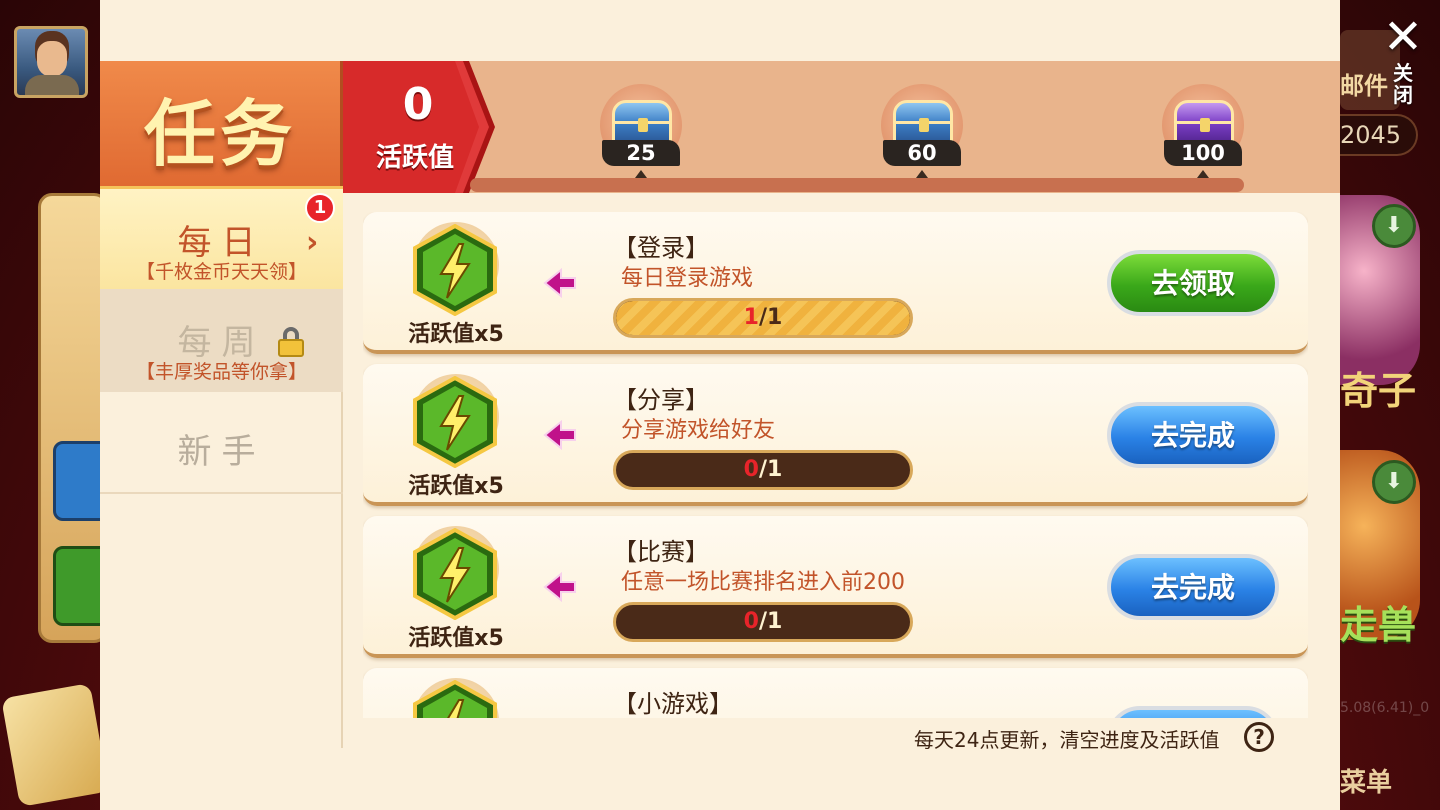 The width and height of the screenshot is (1440, 810). I want to click on task-progress-bar: 1/1, so click(763, 318).